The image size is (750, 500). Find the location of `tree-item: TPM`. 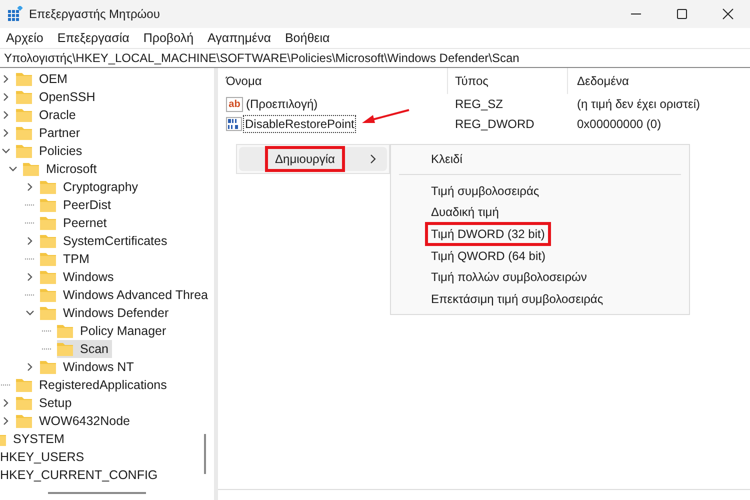

tree-item: TPM is located at coordinates (66, 259).